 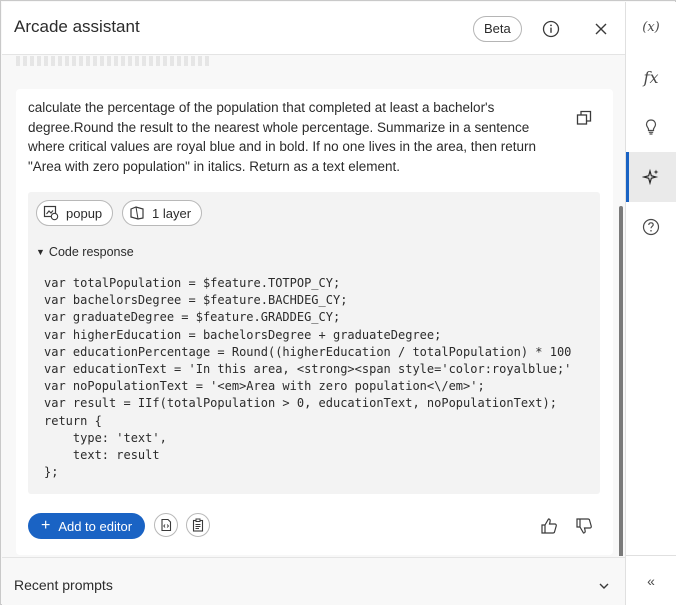 I want to click on chevron-down-icon, so click(x=604, y=586).